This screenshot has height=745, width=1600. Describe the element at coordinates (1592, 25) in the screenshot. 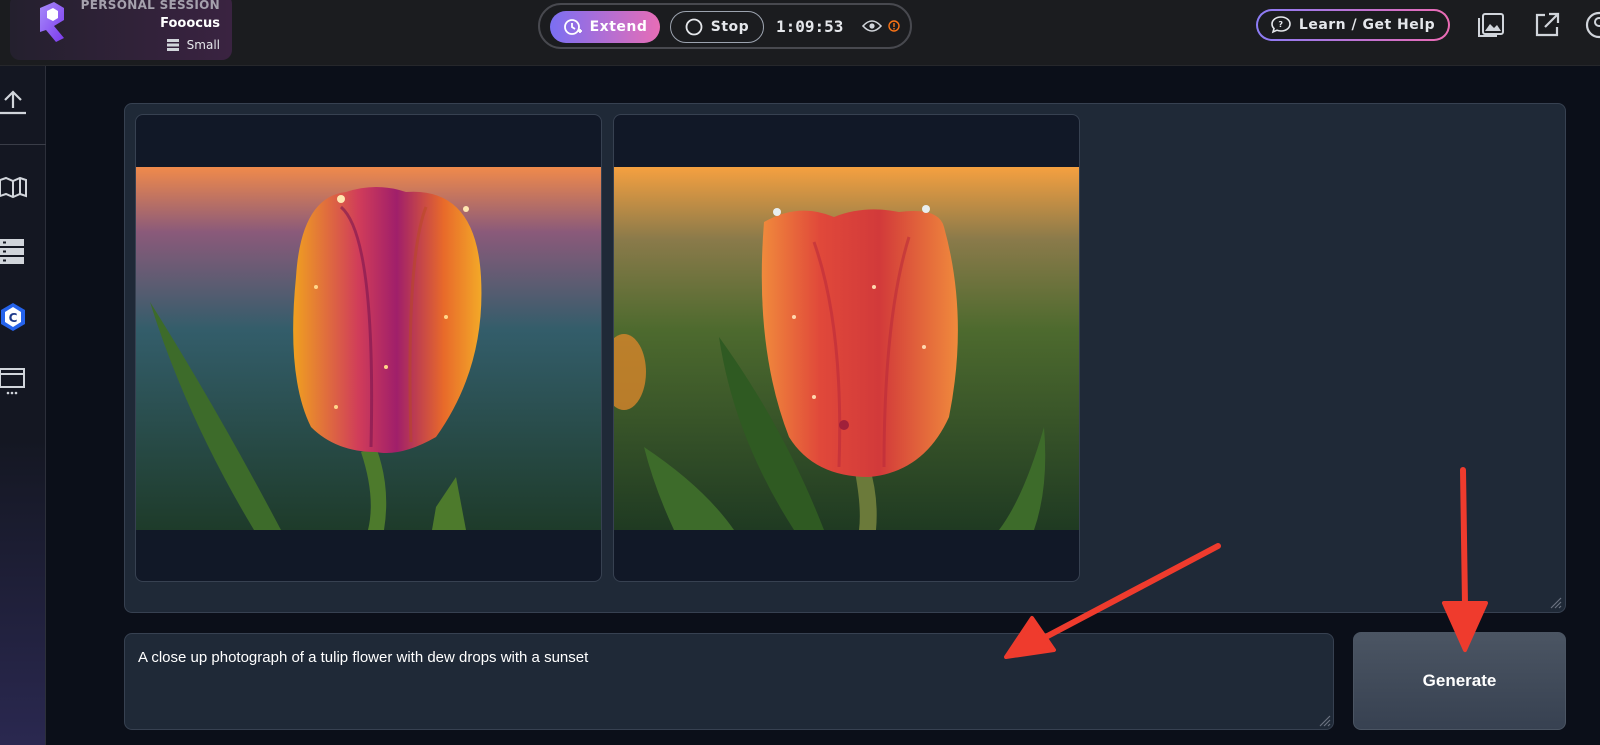

I see `account-icon` at that location.